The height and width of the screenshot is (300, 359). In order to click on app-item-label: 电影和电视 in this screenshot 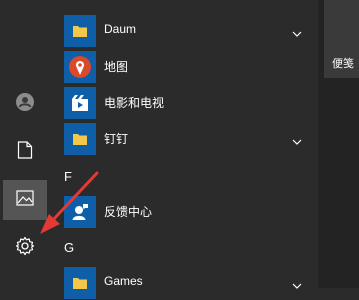, I will do `click(134, 103)`.